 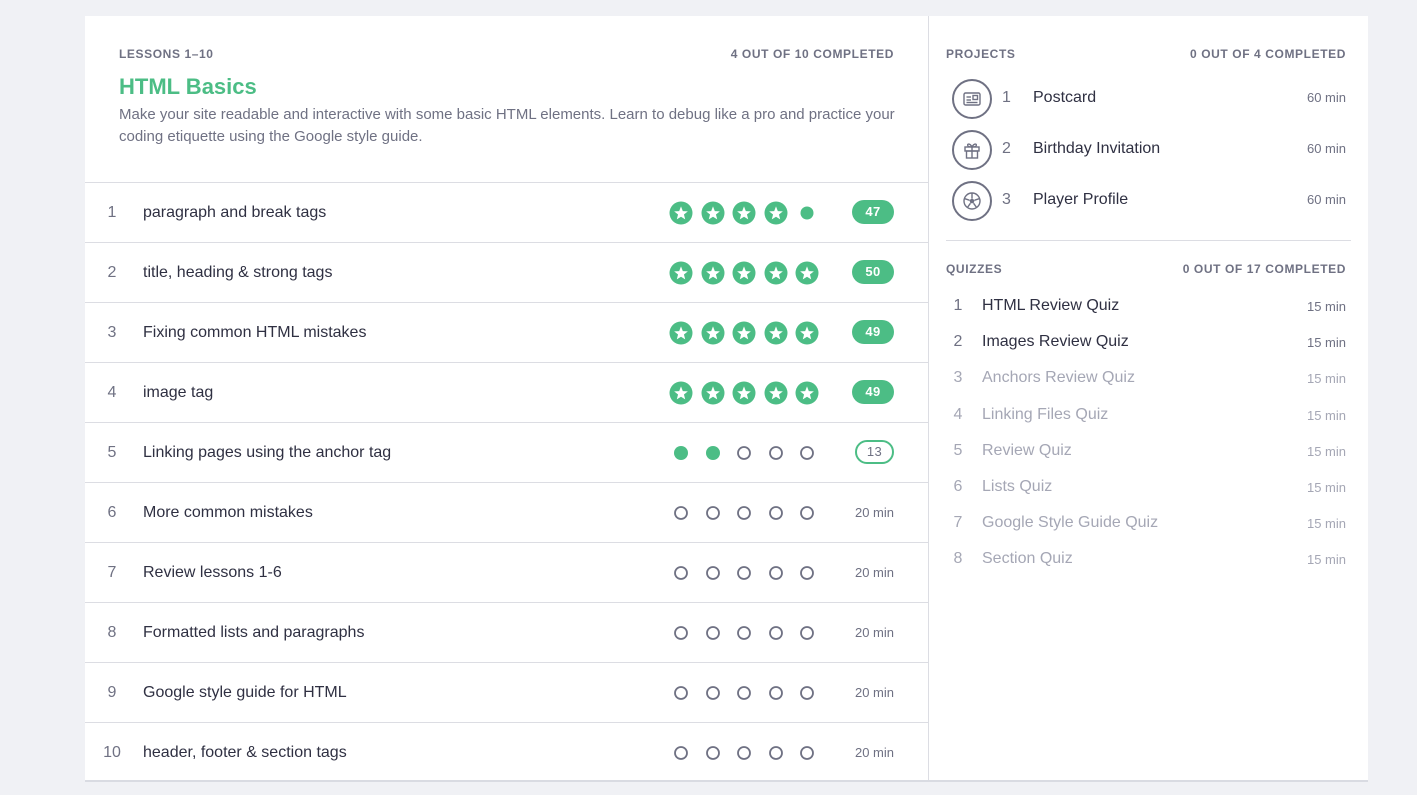 What do you see at coordinates (112, 692) in the screenshot?
I see `lesson-number: 9` at bounding box center [112, 692].